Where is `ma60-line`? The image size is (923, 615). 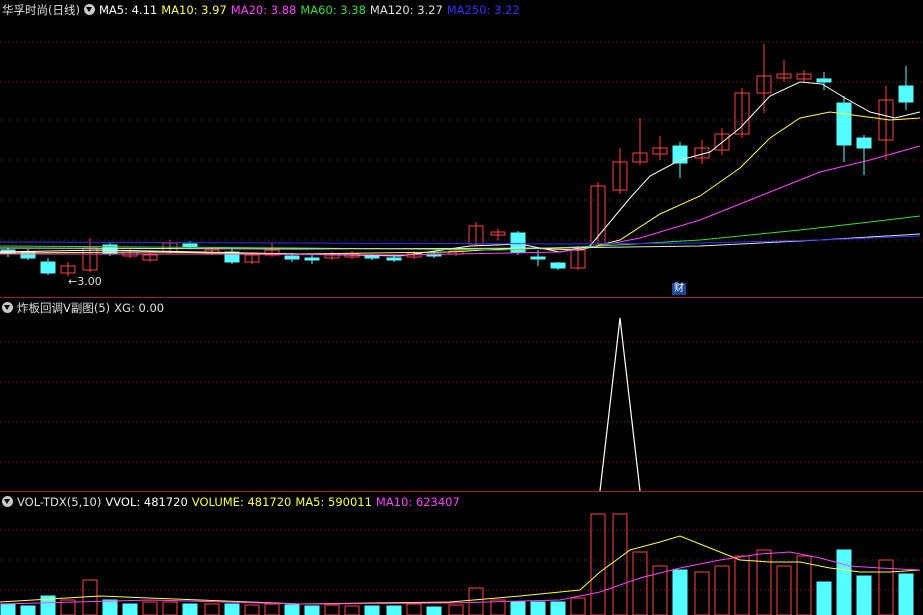
ma60-line is located at coordinates (460, 233).